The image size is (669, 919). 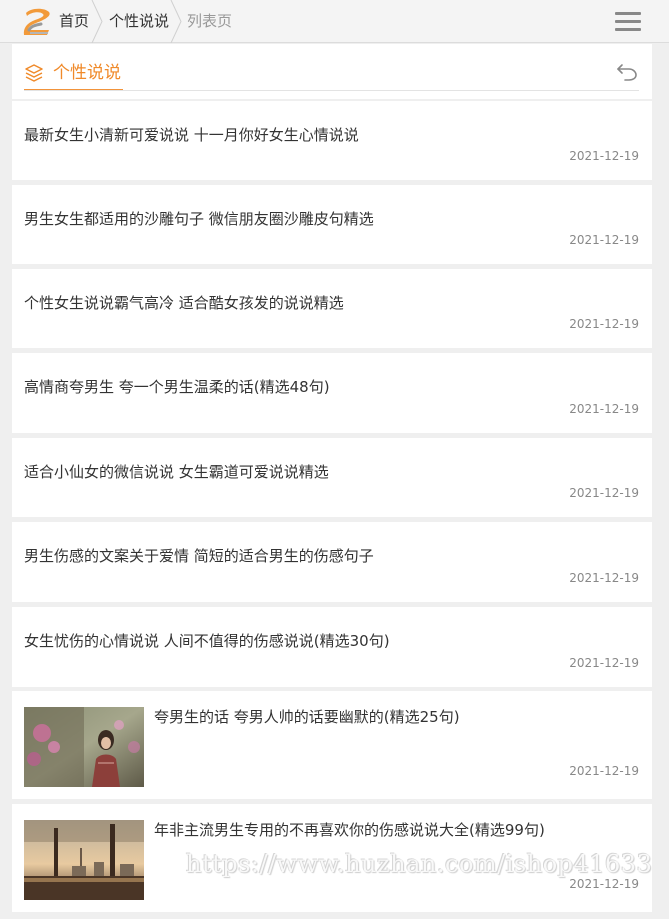 I want to click on section-title: 个性说说, so click(x=87, y=73).